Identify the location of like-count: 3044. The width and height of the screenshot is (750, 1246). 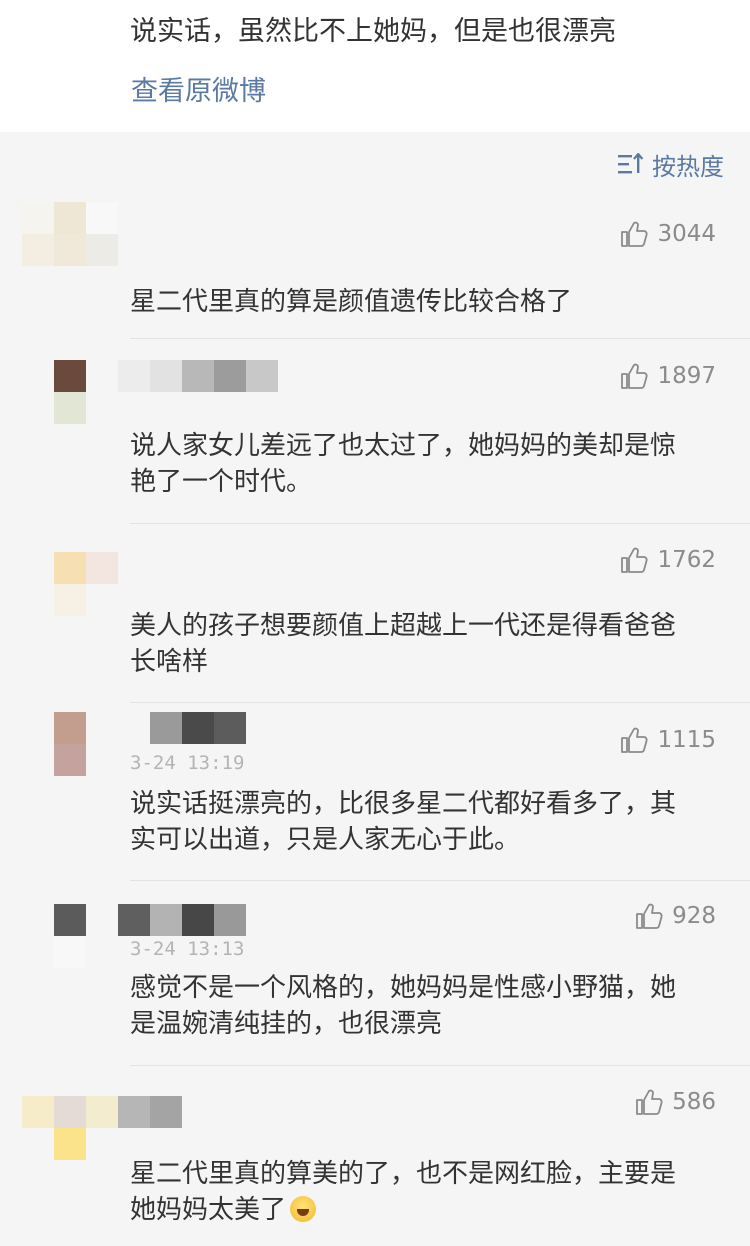
(686, 234).